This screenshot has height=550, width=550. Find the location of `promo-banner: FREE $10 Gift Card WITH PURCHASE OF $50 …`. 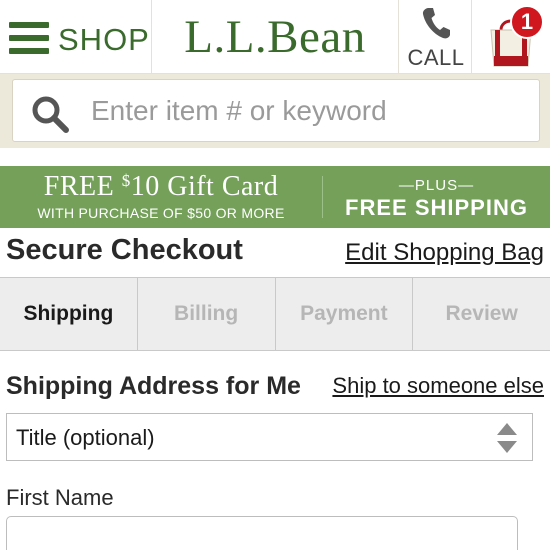

promo-banner: FREE $10 Gift Card WITH PURCHASE OF $50 … is located at coordinates (275, 197).